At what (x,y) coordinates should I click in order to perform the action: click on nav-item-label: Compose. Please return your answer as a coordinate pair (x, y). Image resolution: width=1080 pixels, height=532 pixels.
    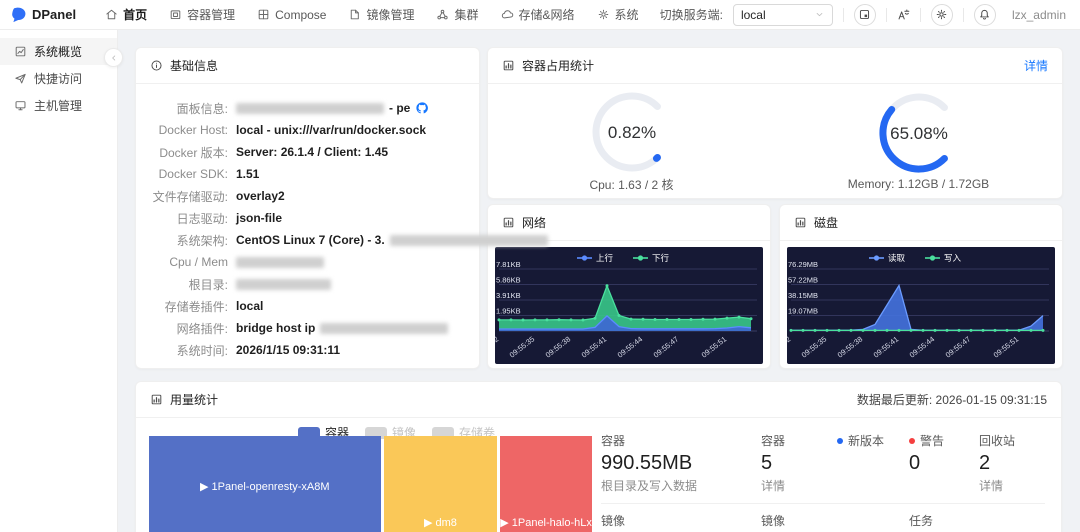
    Looking at the image, I should click on (301, 14).